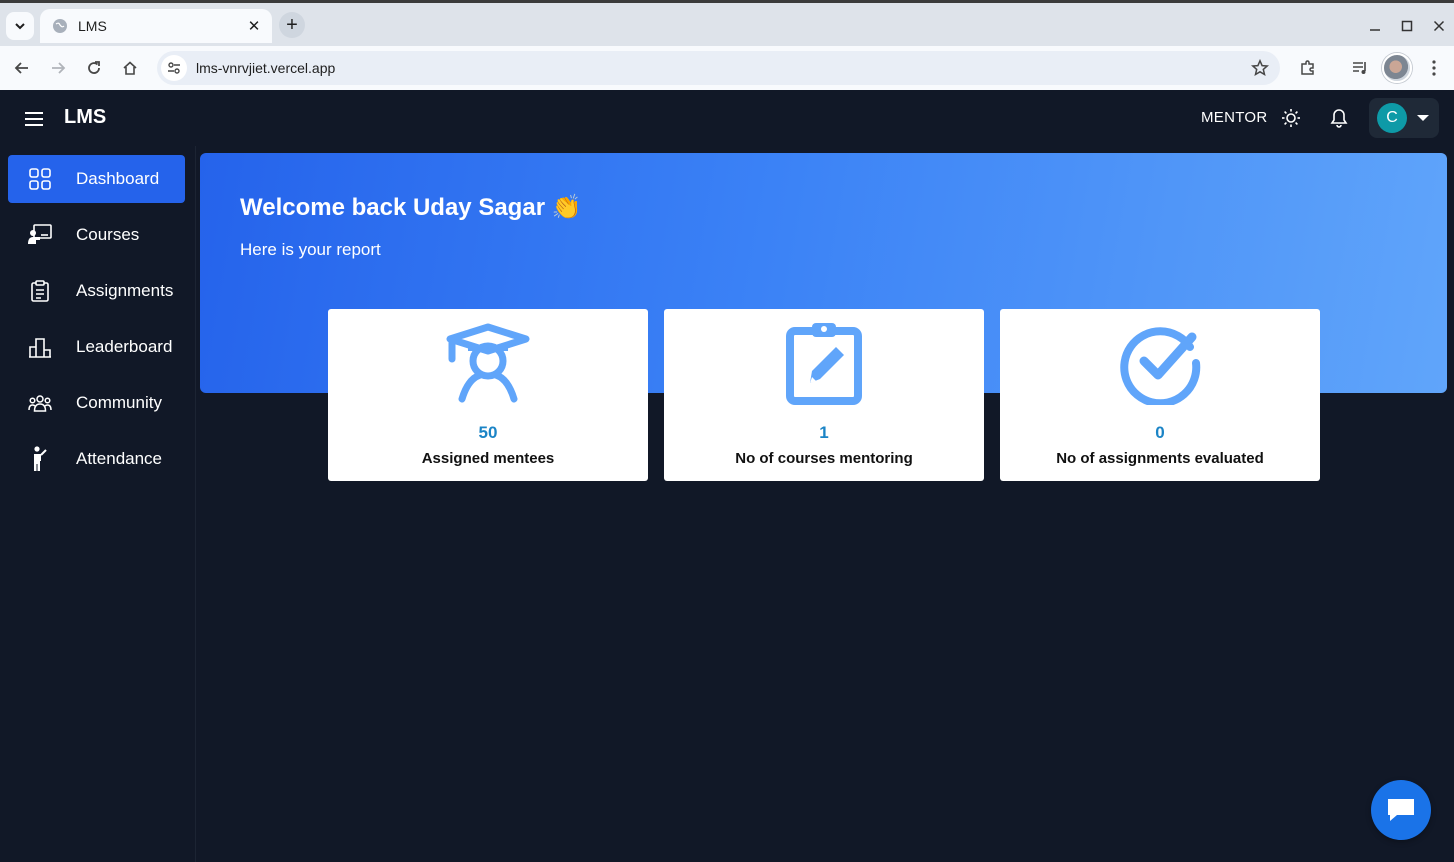 The height and width of the screenshot is (862, 1454). What do you see at coordinates (40, 403) in the screenshot?
I see `people-group-icon` at bounding box center [40, 403].